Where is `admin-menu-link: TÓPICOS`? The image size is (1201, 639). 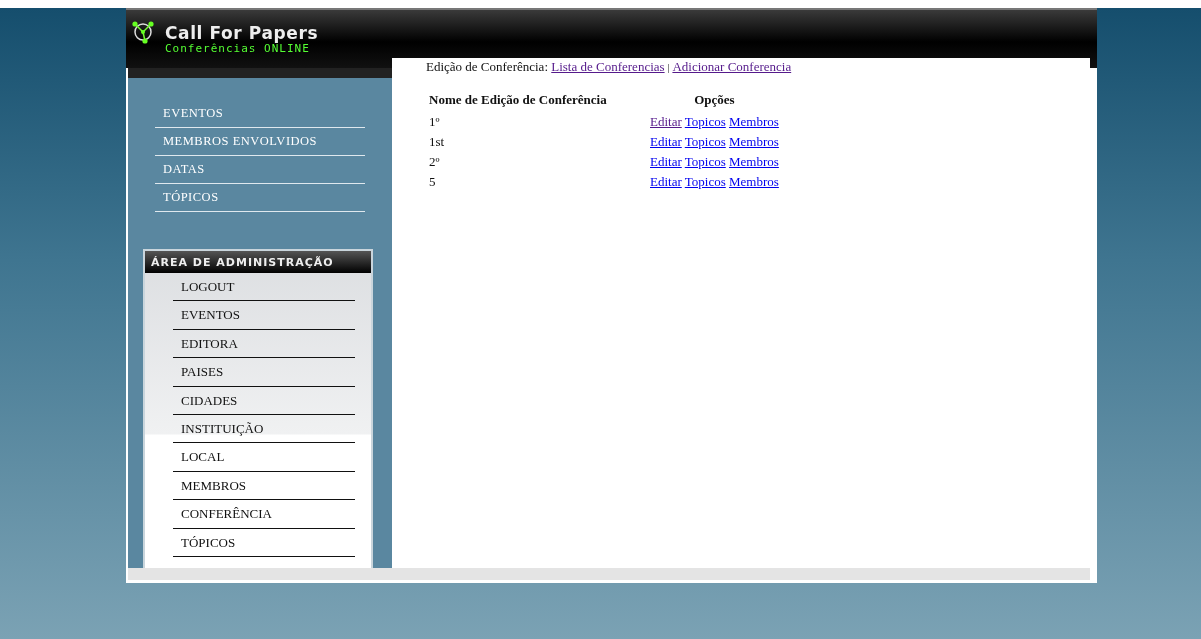
admin-menu-link: TÓPICOS is located at coordinates (264, 543).